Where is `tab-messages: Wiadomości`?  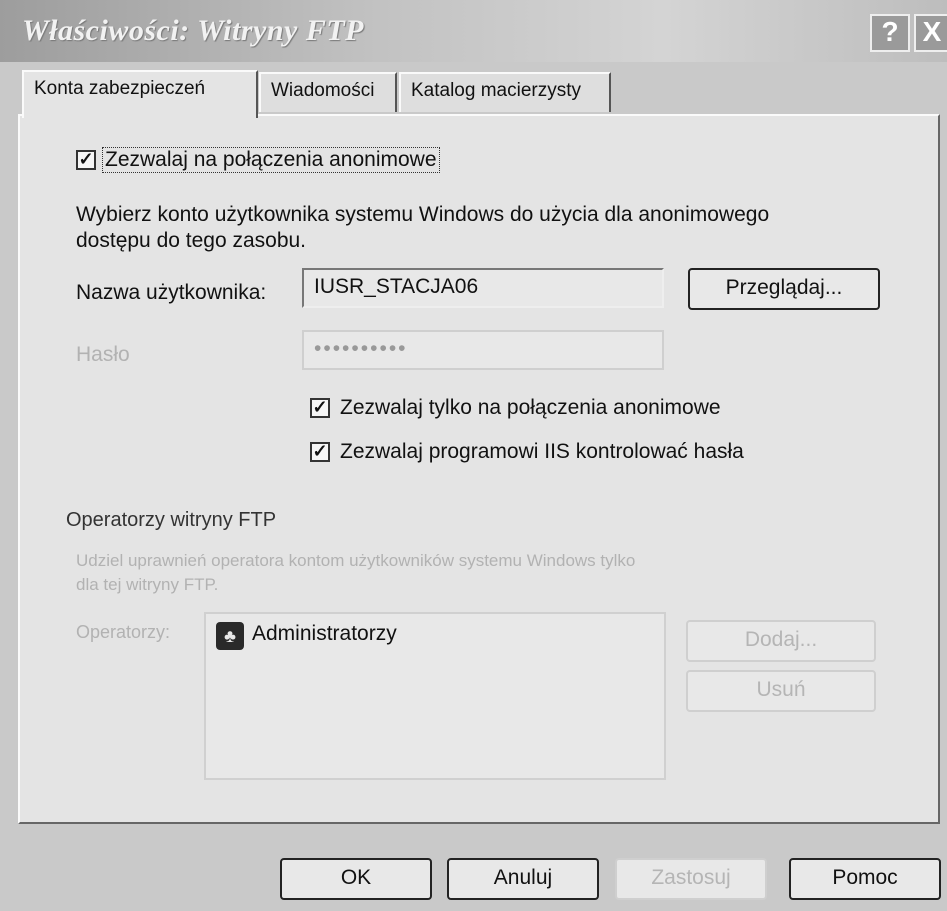
tab-messages: Wiadomości is located at coordinates (328, 92).